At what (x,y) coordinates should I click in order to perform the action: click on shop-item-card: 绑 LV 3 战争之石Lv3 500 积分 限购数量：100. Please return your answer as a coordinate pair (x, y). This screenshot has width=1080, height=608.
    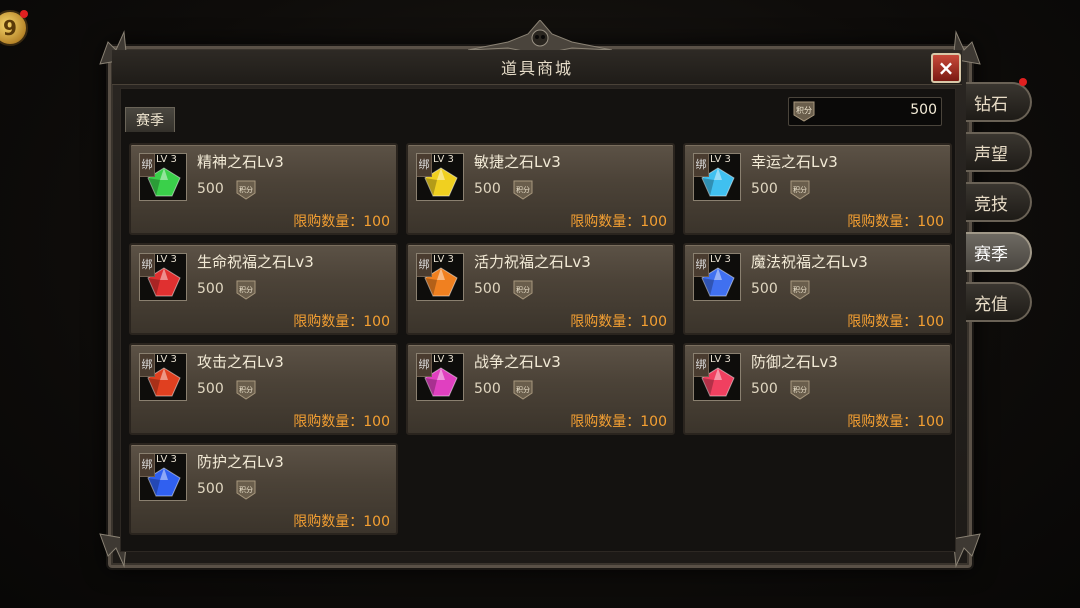
    Looking at the image, I should click on (540, 389).